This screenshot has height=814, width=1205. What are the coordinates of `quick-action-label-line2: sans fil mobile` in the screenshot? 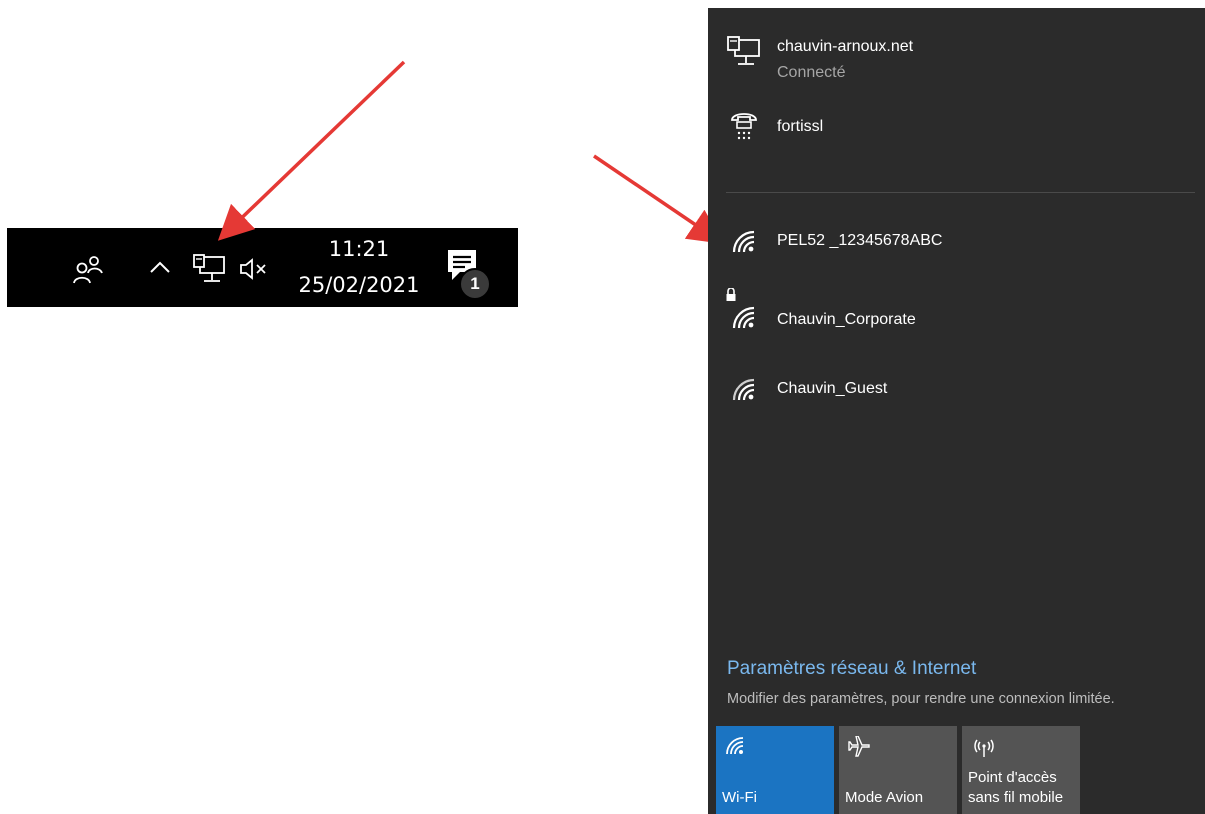 It's located at (1016, 797).